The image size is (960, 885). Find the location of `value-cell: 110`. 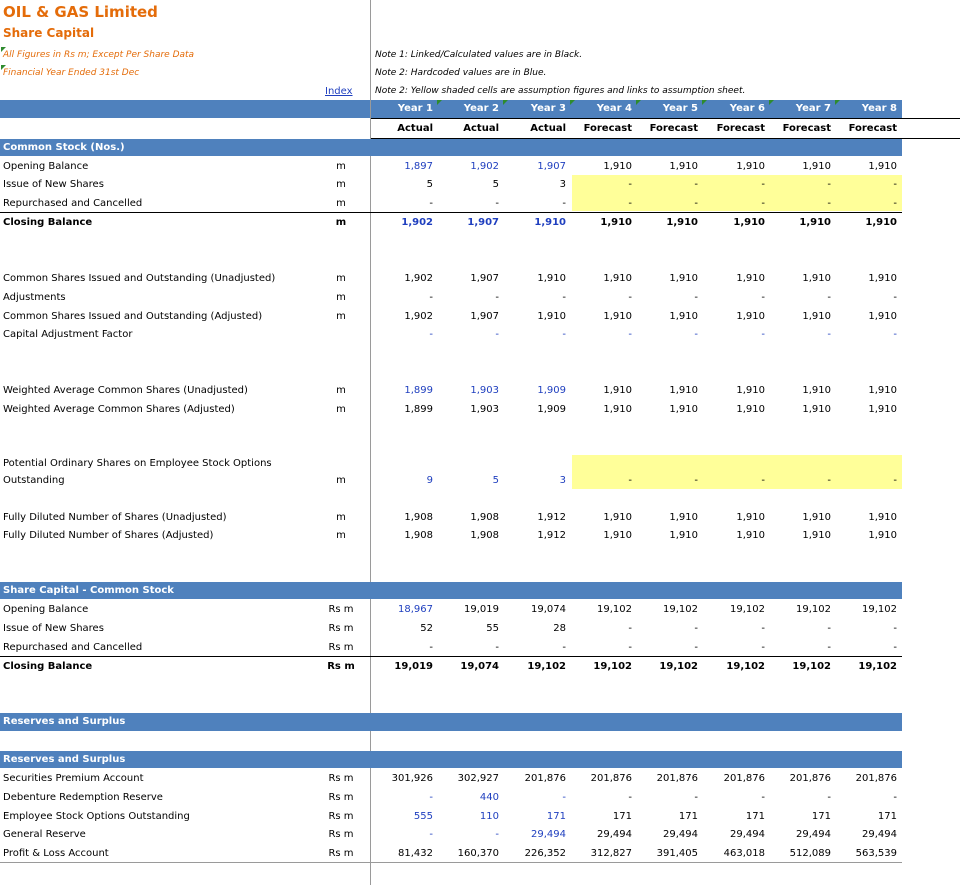

value-cell: 110 is located at coordinates (468, 816).